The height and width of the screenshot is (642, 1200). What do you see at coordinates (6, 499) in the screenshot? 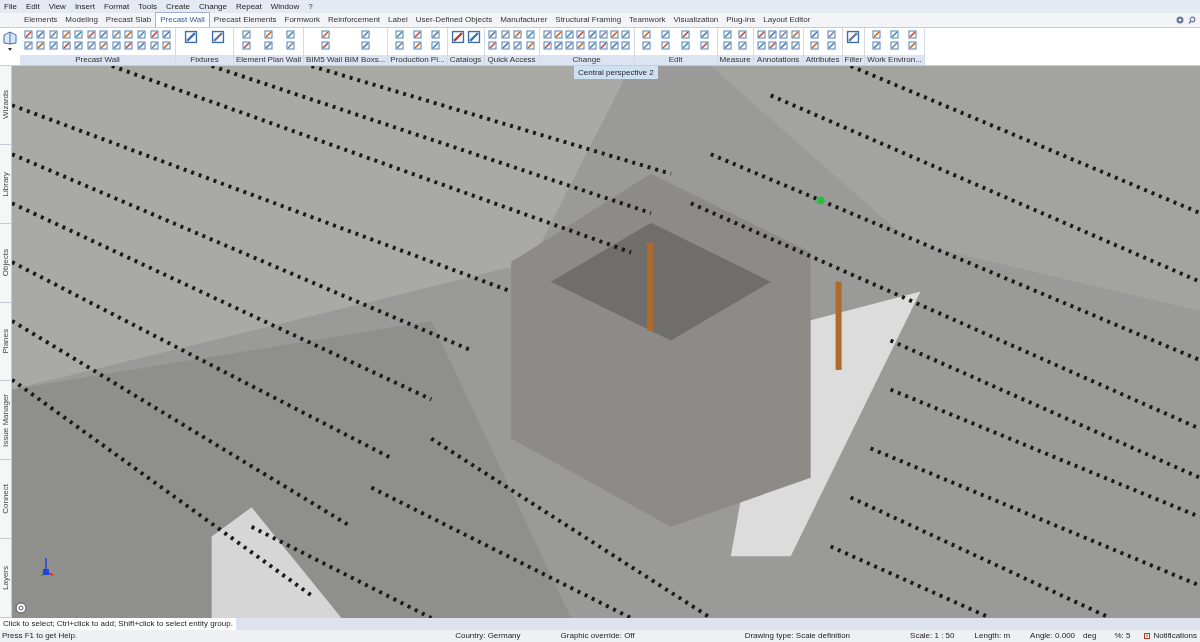
I see `side-panel-tab: Connect` at bounding box center [6, 499].